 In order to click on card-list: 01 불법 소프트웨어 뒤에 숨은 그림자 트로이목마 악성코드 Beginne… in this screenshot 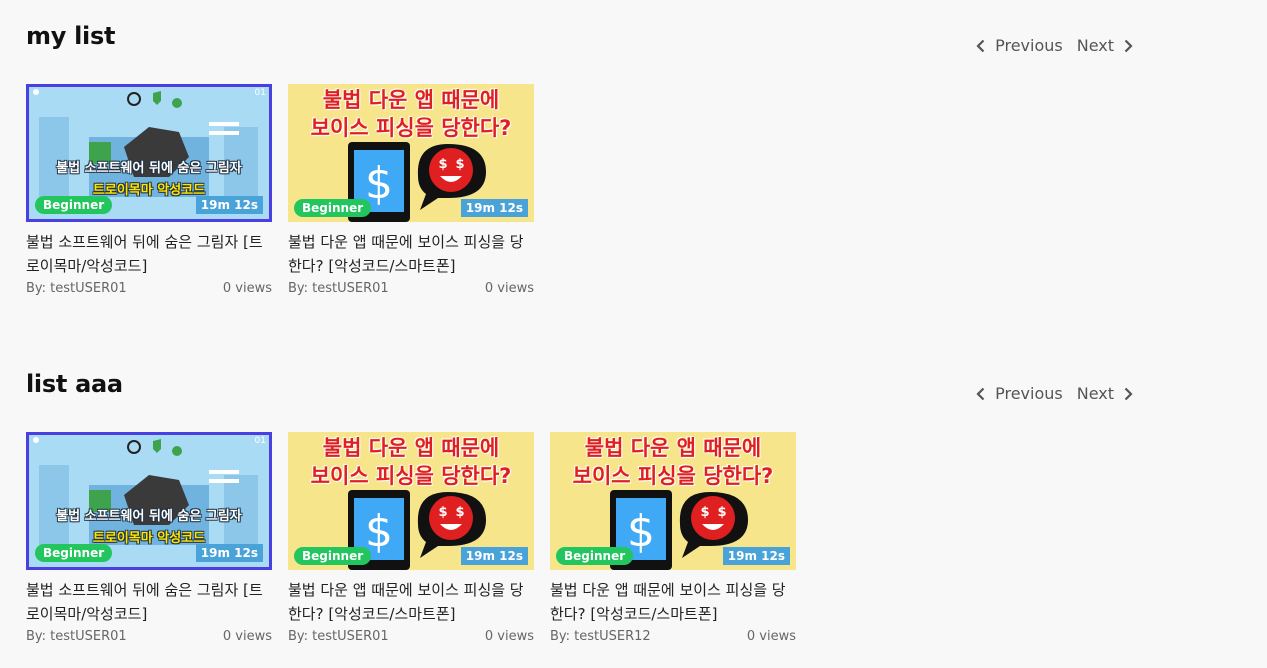, I will do `click(280, 190)`.